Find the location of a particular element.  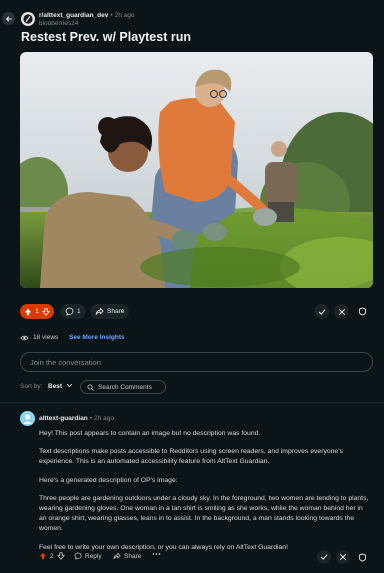

comment-share-button: Share is located at coordinates (127, 556).